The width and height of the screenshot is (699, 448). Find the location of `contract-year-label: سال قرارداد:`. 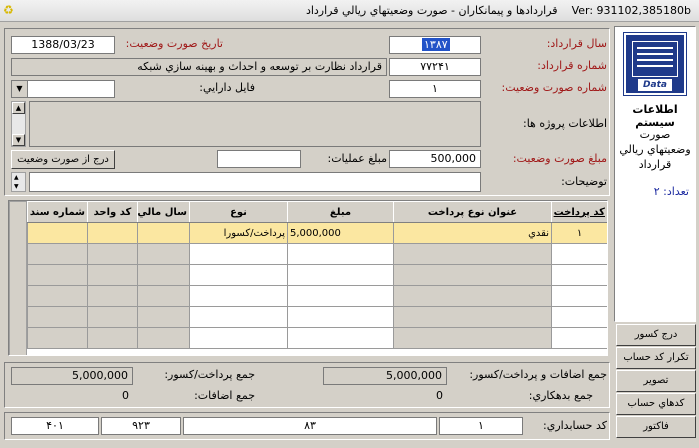

contract-year-label: سال قرارداد: is located at coordinates (576, 43).